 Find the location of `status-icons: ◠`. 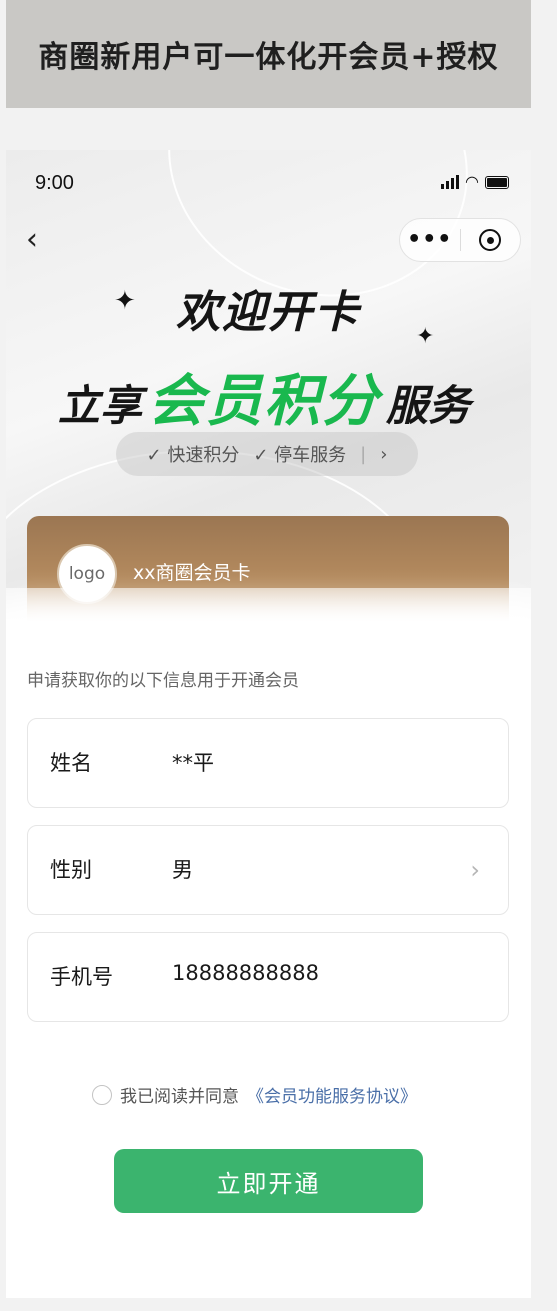

status-icons: ◠ is located at coordinates (475, 181).